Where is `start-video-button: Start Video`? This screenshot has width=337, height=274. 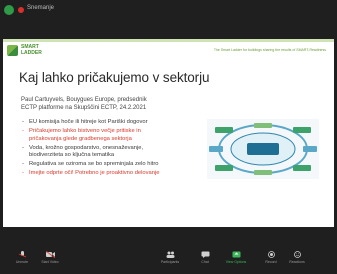 start-video-button: Start Video is located at coordinates (50, 257).